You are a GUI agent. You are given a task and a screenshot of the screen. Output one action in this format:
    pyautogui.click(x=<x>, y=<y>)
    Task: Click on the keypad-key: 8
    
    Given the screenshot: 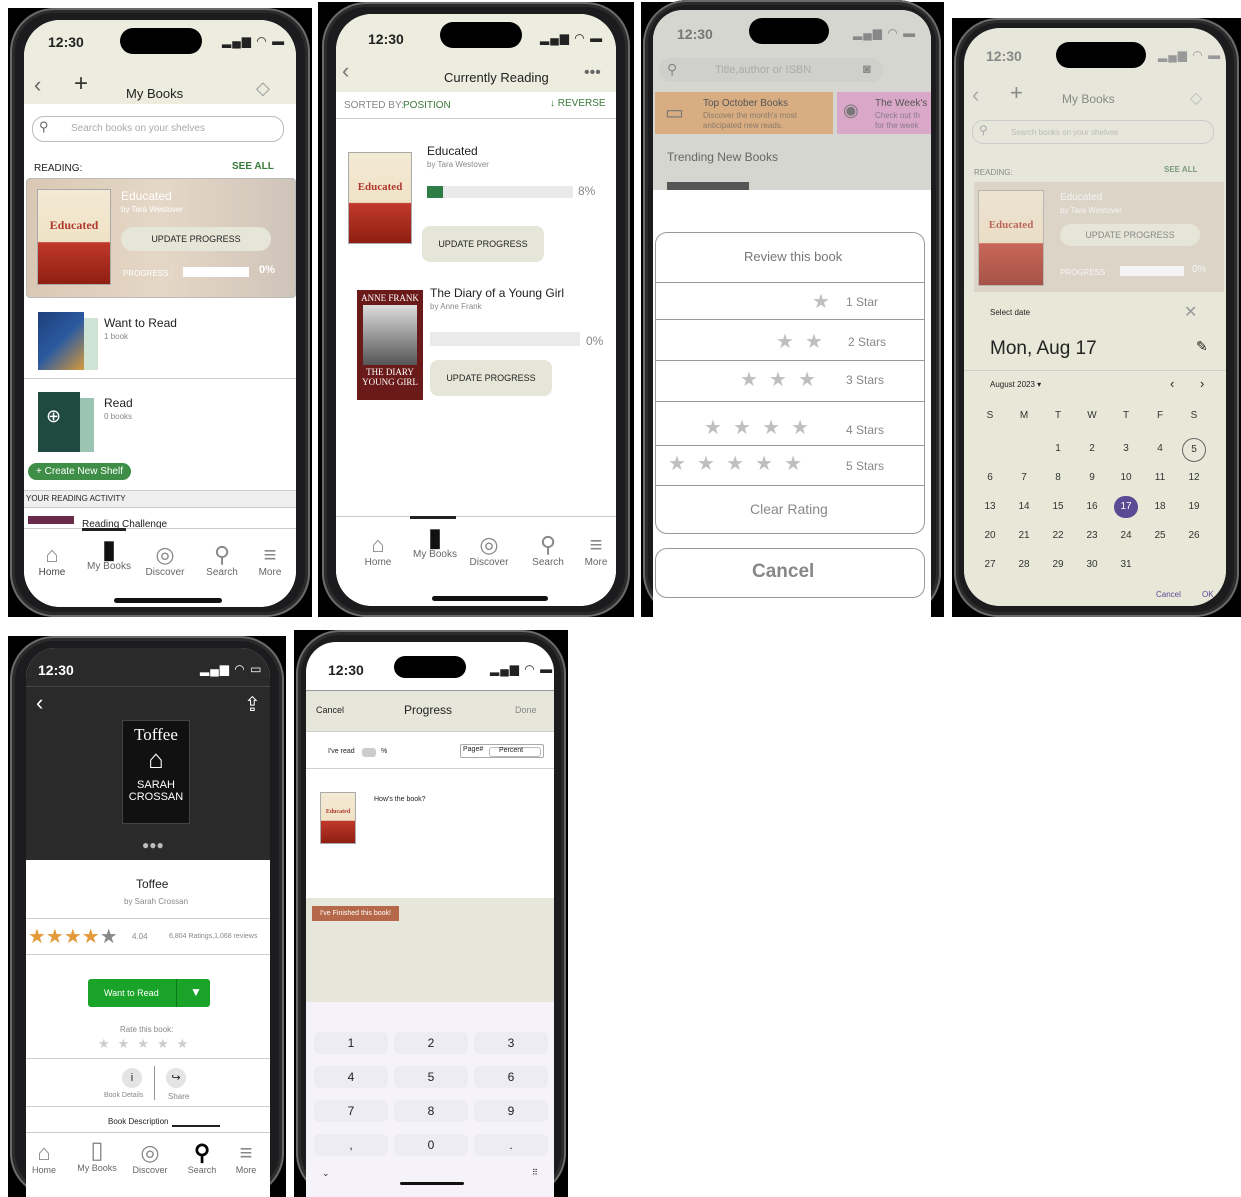 What is the action you would take?
    pyautogui.click(x=431, y=1111)
    